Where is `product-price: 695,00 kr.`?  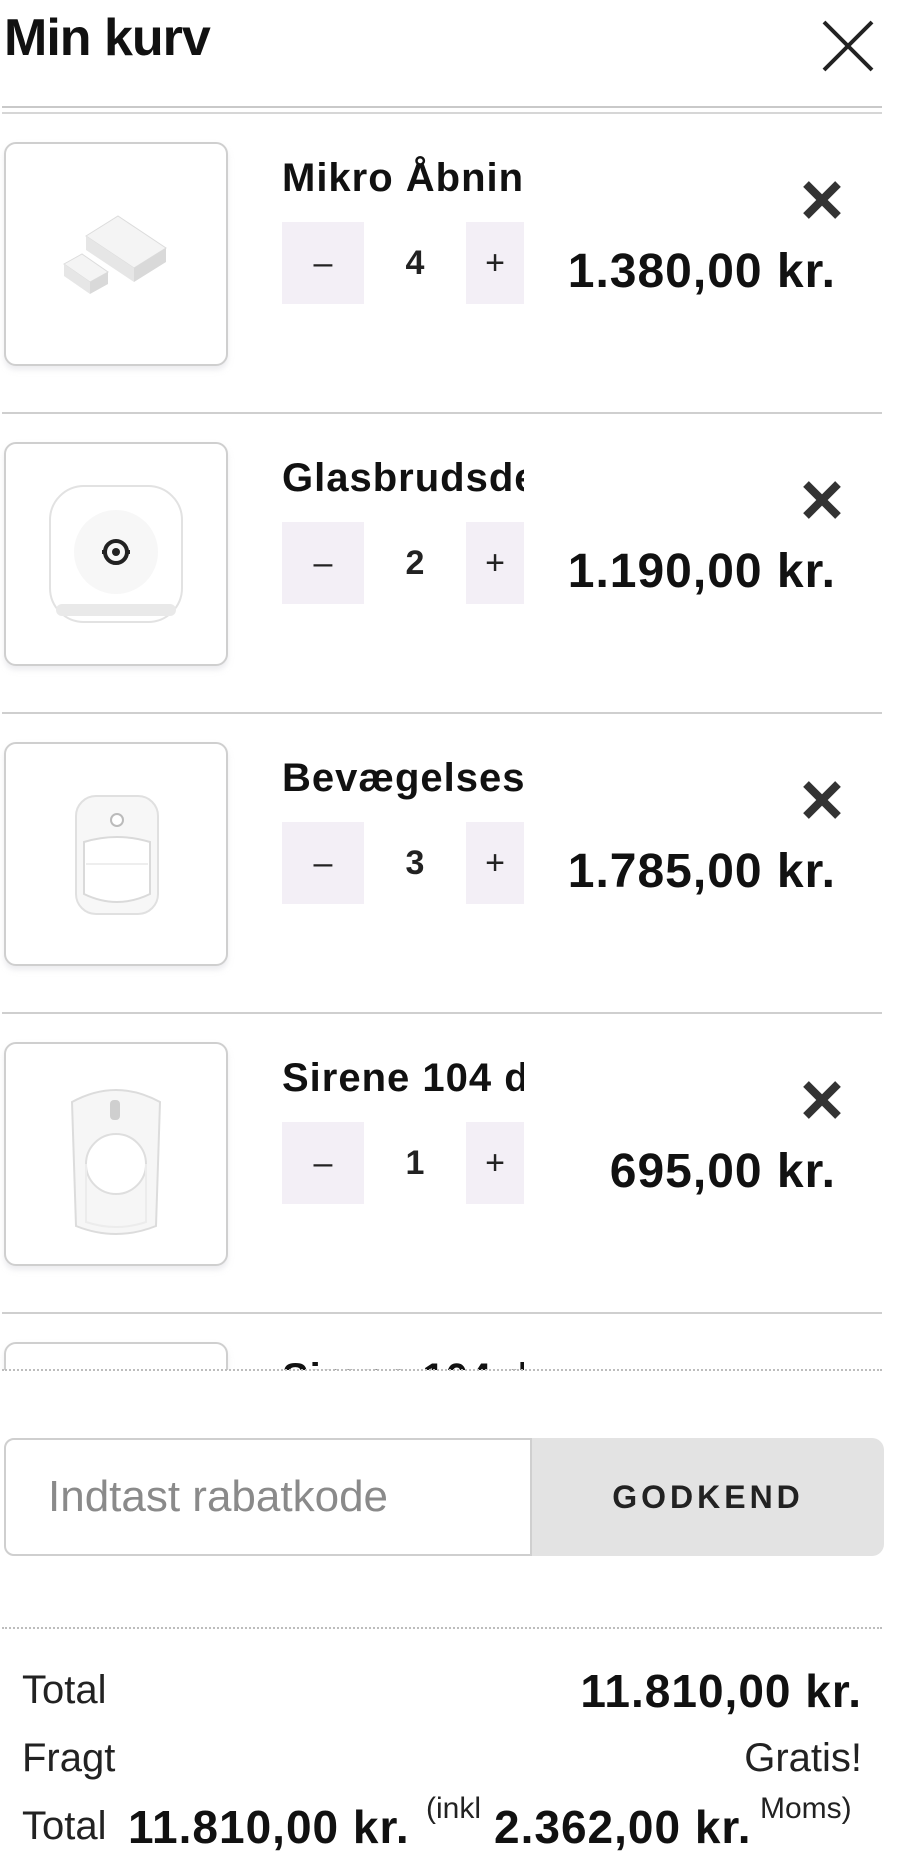 product-price: 695,00 kr. is located at coordinates (722, 1171).